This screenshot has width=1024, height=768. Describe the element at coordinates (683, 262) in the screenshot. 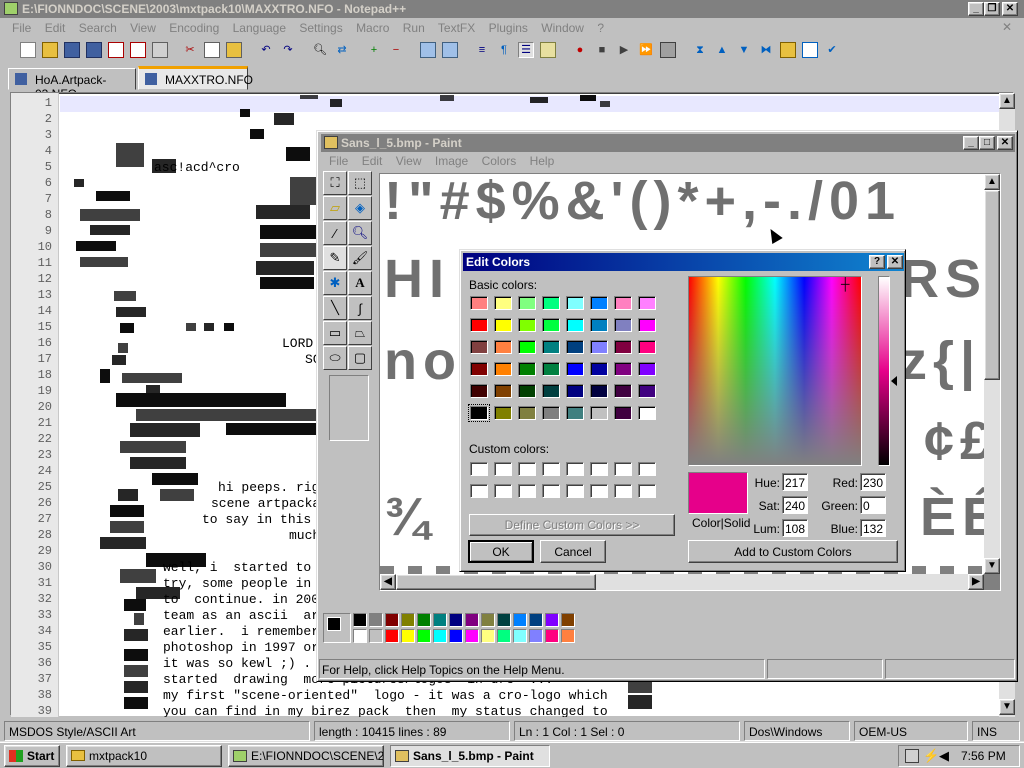

I see `dialog-title-bar: Edit Colors ? ✕` at that location.